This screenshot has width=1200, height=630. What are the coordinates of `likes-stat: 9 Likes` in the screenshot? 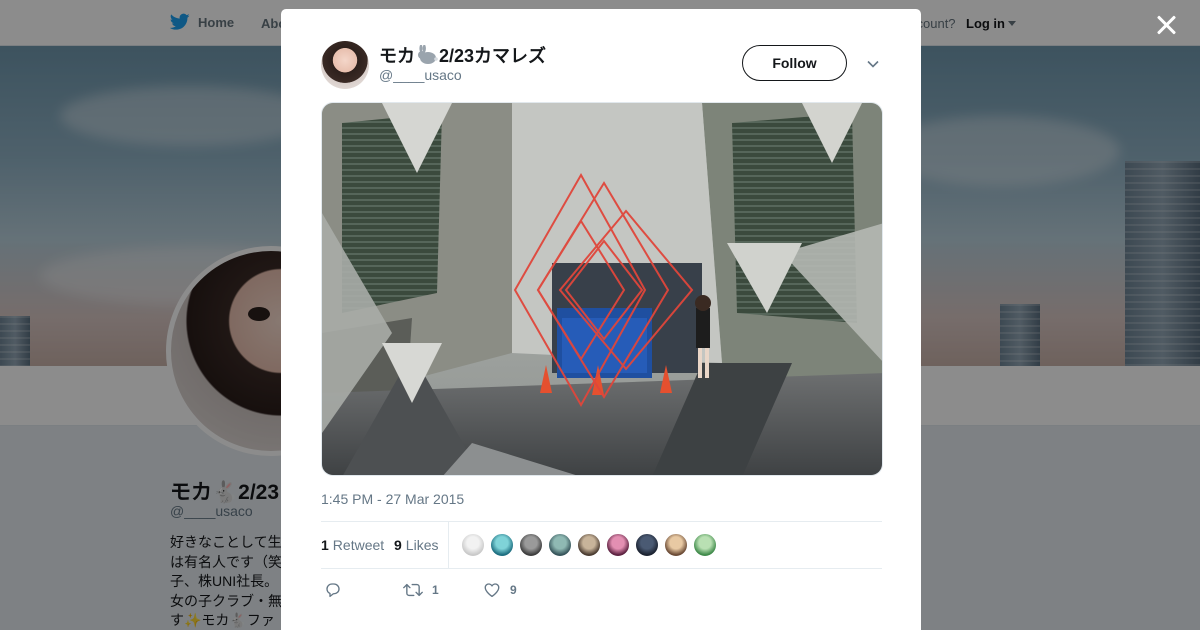 It's located at (416, 545).